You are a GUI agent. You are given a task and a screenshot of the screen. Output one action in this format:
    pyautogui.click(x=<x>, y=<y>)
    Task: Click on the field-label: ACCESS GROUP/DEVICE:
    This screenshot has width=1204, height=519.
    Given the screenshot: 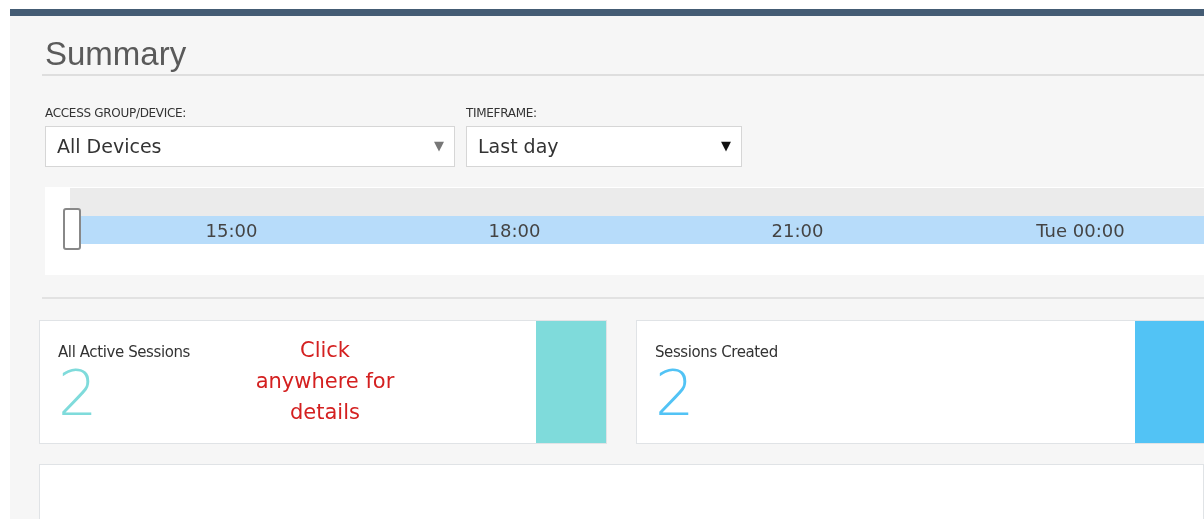 What is the action you would take?
    pyautogui.click(x=116, y=113)
    